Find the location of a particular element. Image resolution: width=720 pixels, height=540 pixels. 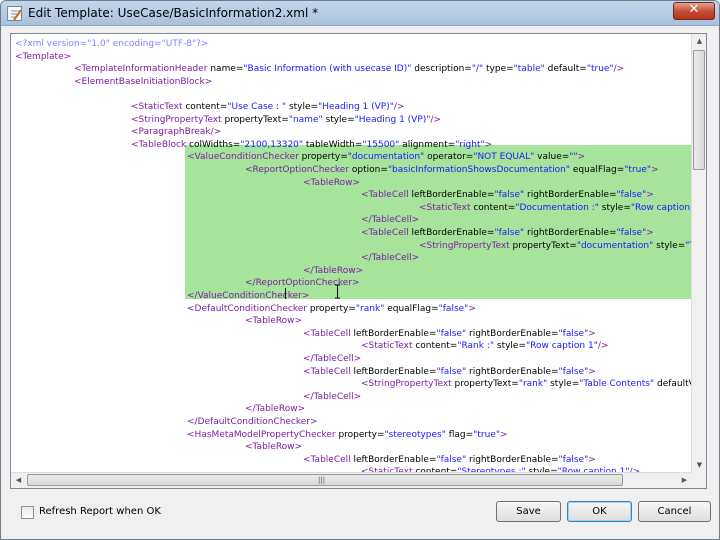

code-token: "/" is located at coordinates (477, 69).